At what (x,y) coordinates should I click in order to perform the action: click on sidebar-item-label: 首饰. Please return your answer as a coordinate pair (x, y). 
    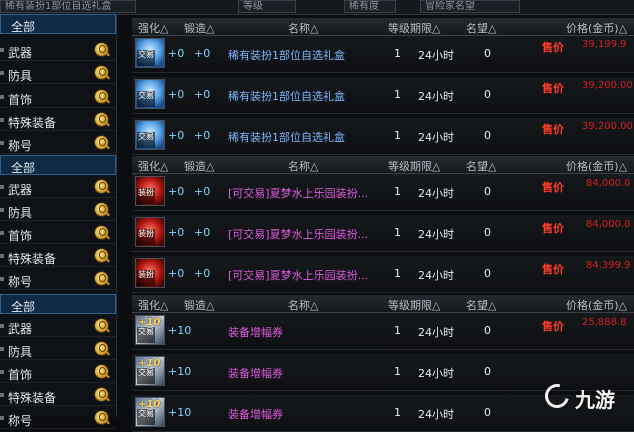
    Looking at the image, I should click on (20, 375).